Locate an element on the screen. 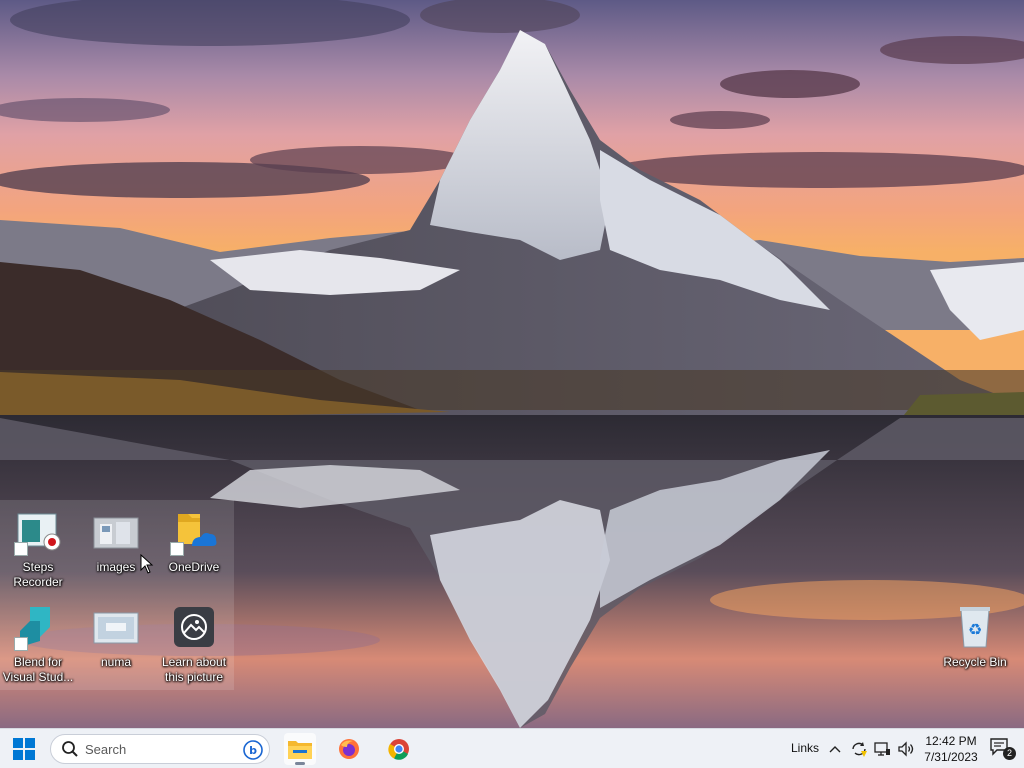  file-explorer-icon is located at coordinates (300, 750).